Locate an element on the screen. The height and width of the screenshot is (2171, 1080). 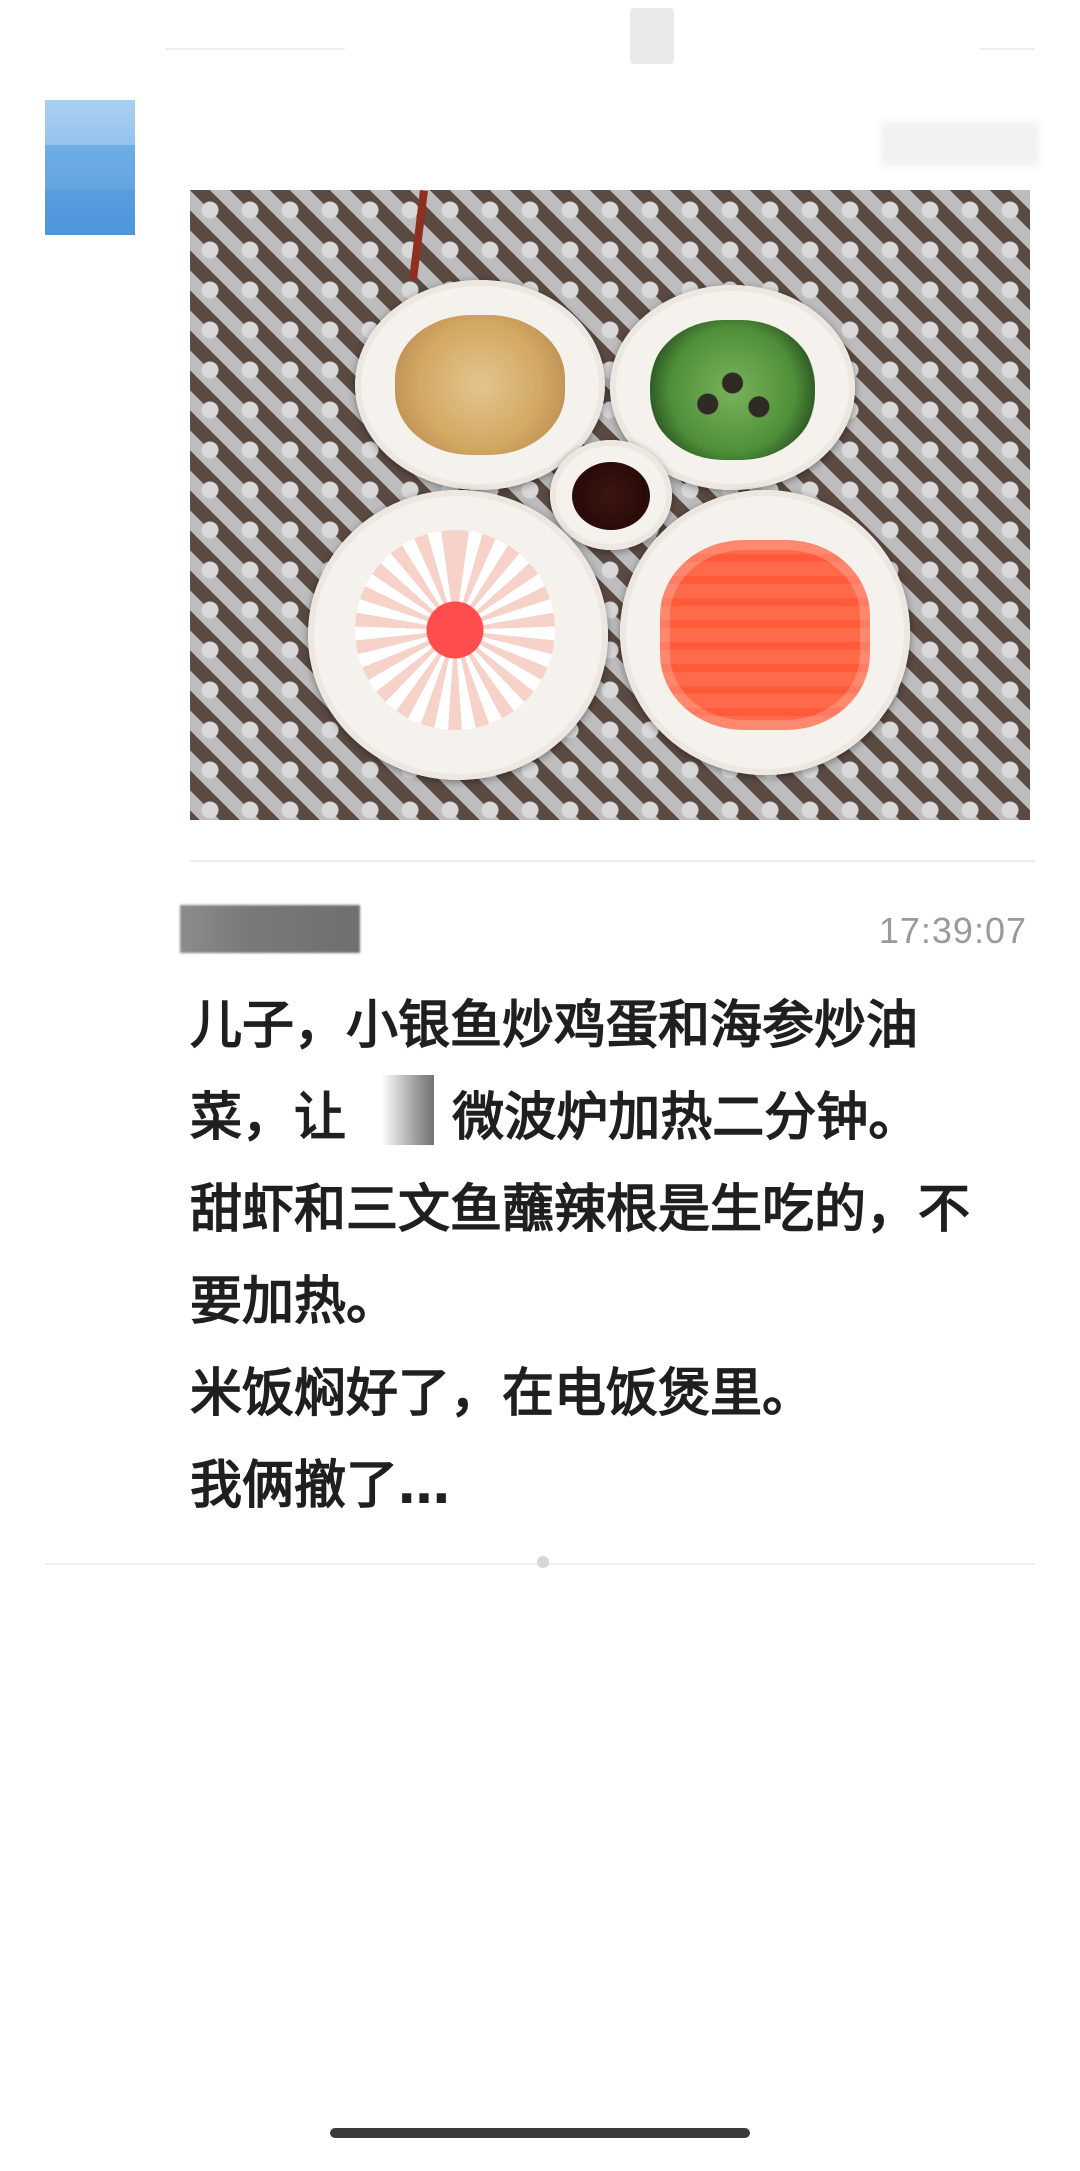
shrimp-dish is located at coordinates (455, 630).